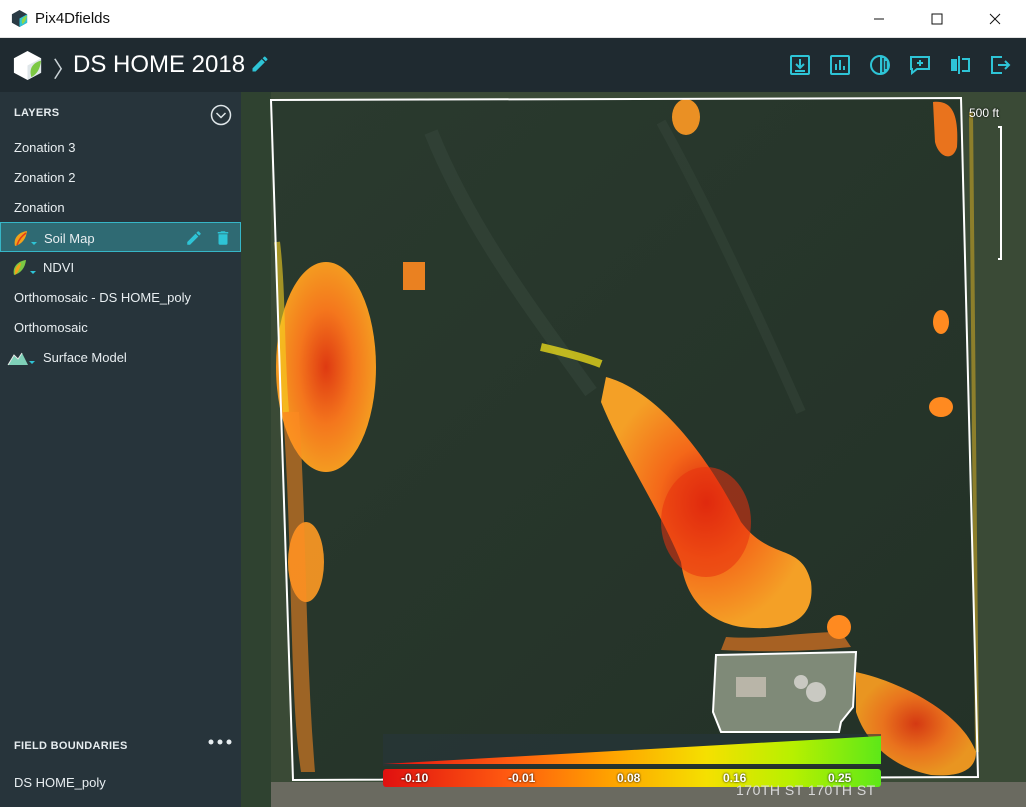 This screenshot has width=1026, height=807. What do you see at coordinates (840, 65) in the screenshot?
I see `chart-icon` at bounding box center [840, 65].